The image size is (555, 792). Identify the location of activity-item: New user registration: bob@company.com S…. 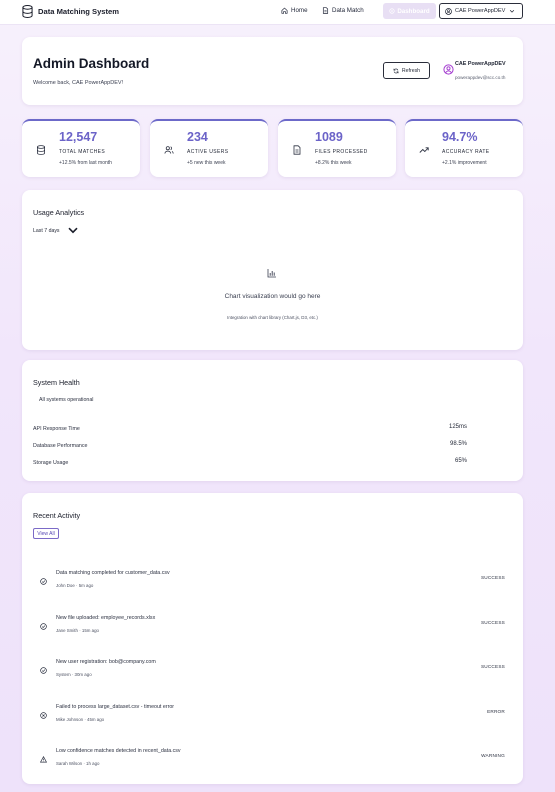
(272, 674).